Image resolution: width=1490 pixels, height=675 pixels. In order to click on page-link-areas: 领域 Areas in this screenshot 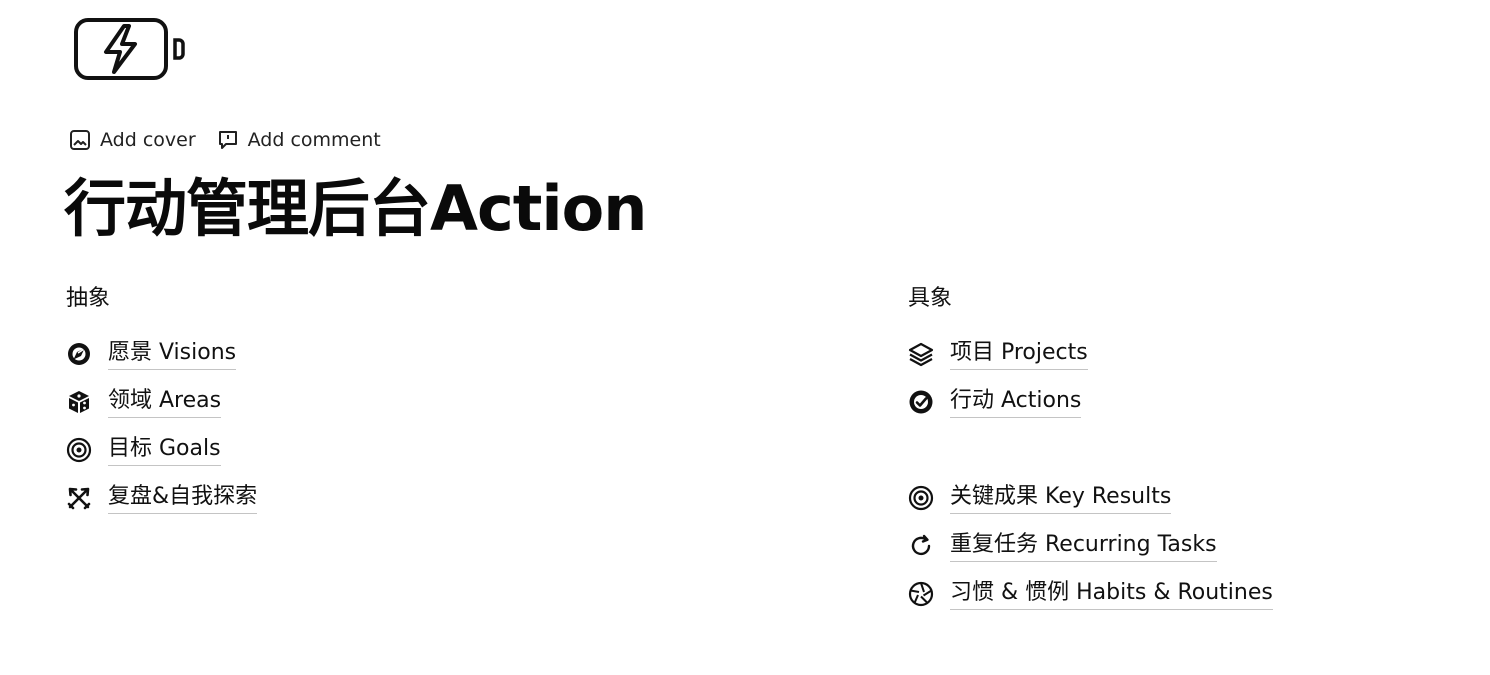, I will do `click(161, 402)`.